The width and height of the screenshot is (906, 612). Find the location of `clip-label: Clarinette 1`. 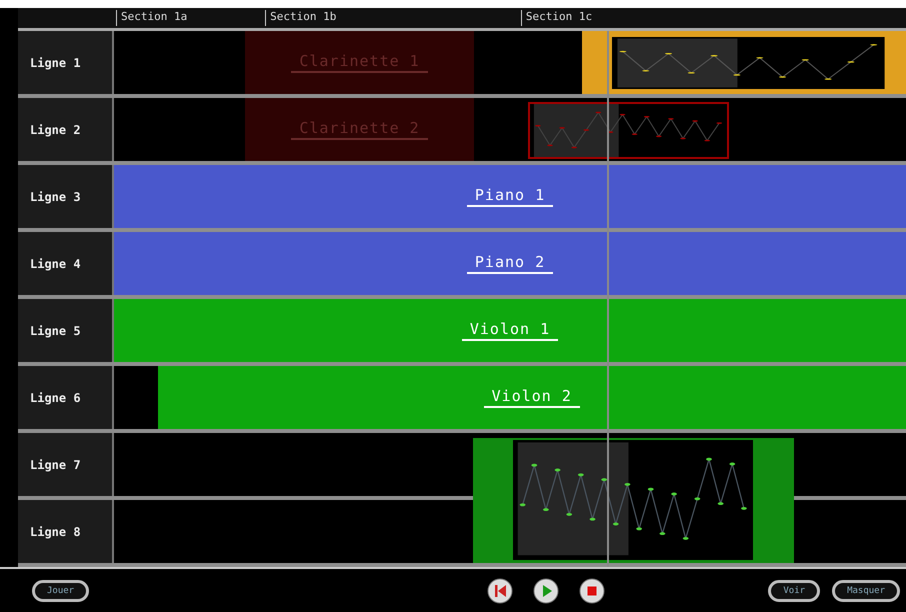

clip-label: Clarinette 1 is located at coordinates (359, 62).